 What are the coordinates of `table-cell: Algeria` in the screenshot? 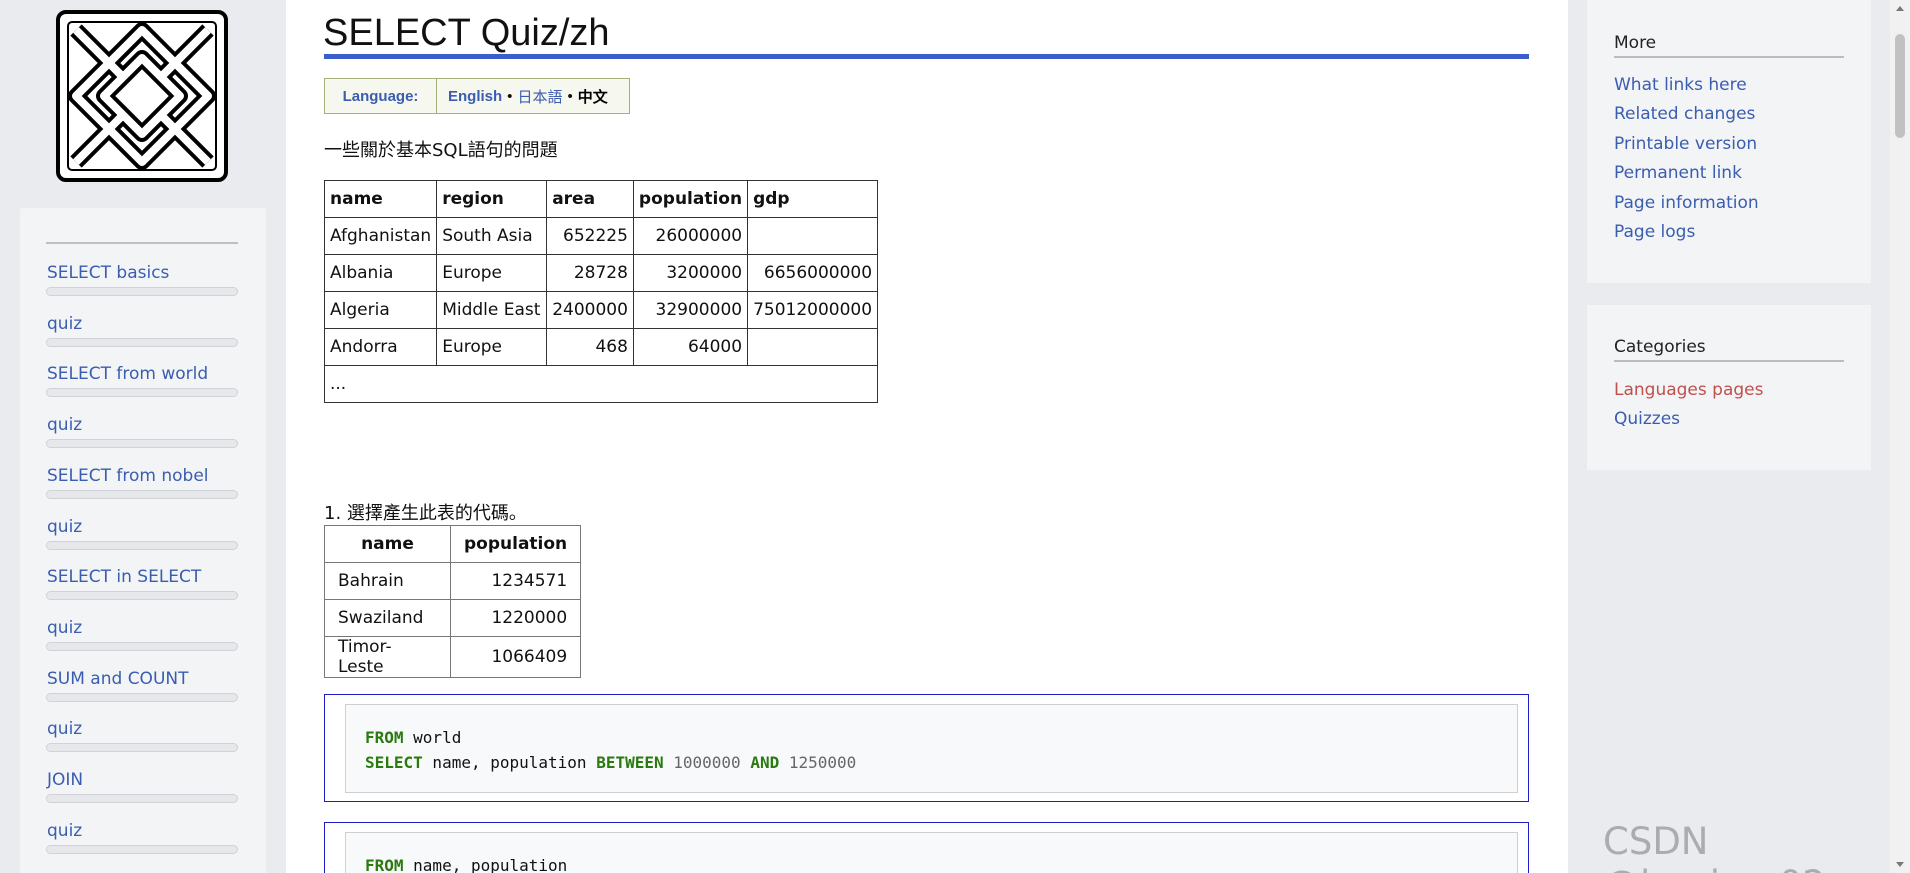 It's located at (380, 310).